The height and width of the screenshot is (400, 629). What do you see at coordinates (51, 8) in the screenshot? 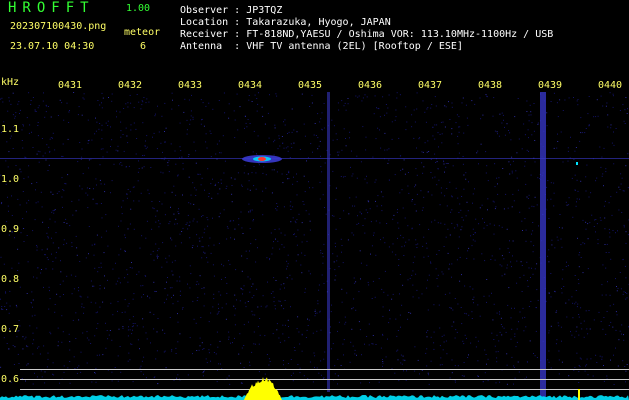
I see `app-logo: HROFFT` at bounding box center [51, 8].